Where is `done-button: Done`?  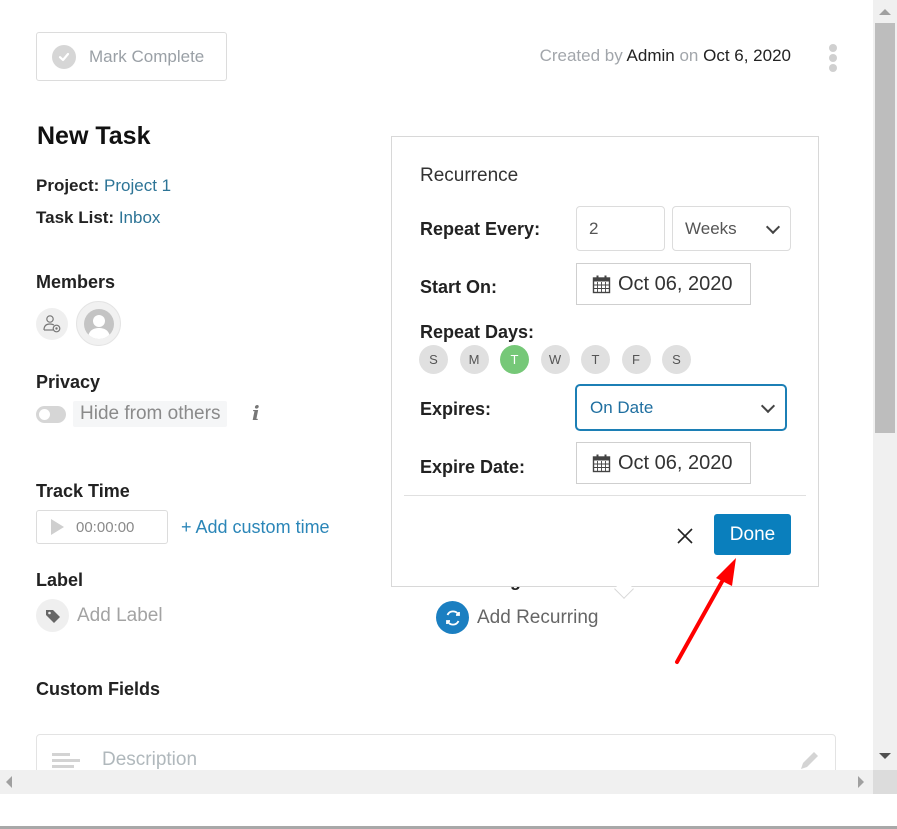 done-button: Done is located at coordinates (752, 534).